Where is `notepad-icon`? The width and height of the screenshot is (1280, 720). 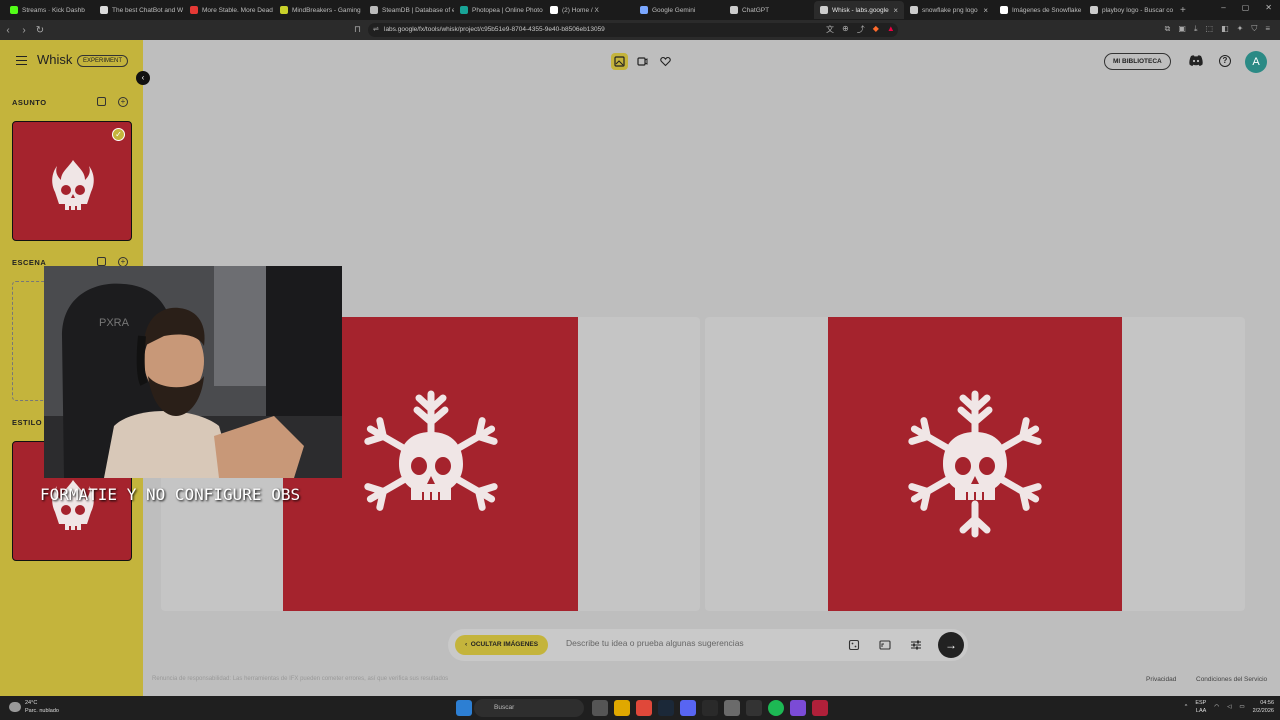 notepad-icon is located at coordinates (732, 708).